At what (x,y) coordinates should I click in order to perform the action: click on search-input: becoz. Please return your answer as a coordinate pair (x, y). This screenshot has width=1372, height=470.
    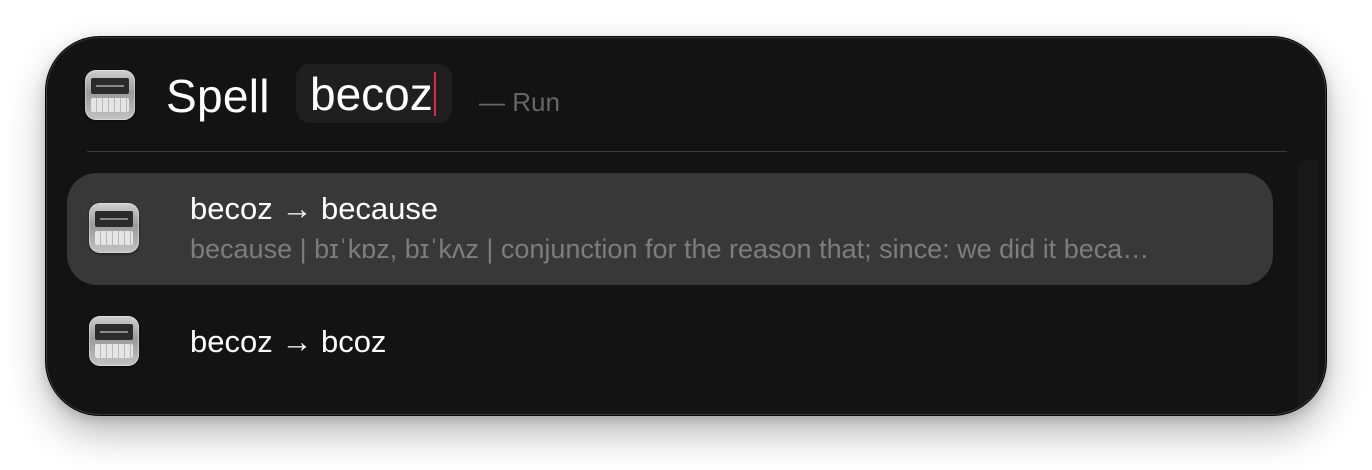
    Looking at the image, I should click on (374, 93).